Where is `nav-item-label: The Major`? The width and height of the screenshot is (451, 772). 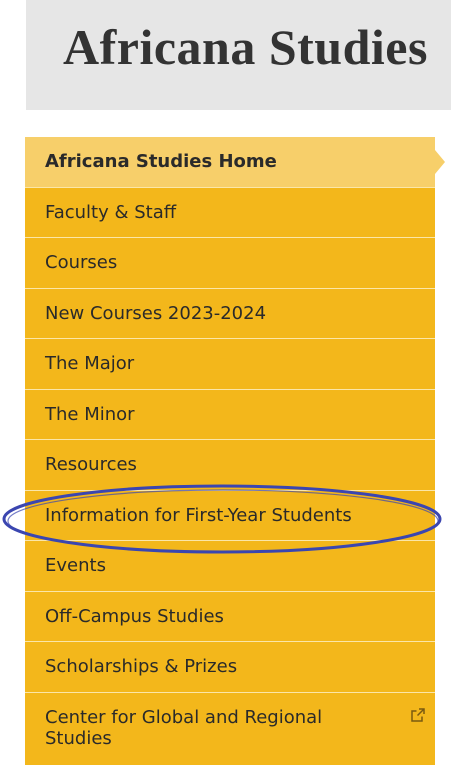
nav-item-label: The Major is located at coordinates (90, 364).